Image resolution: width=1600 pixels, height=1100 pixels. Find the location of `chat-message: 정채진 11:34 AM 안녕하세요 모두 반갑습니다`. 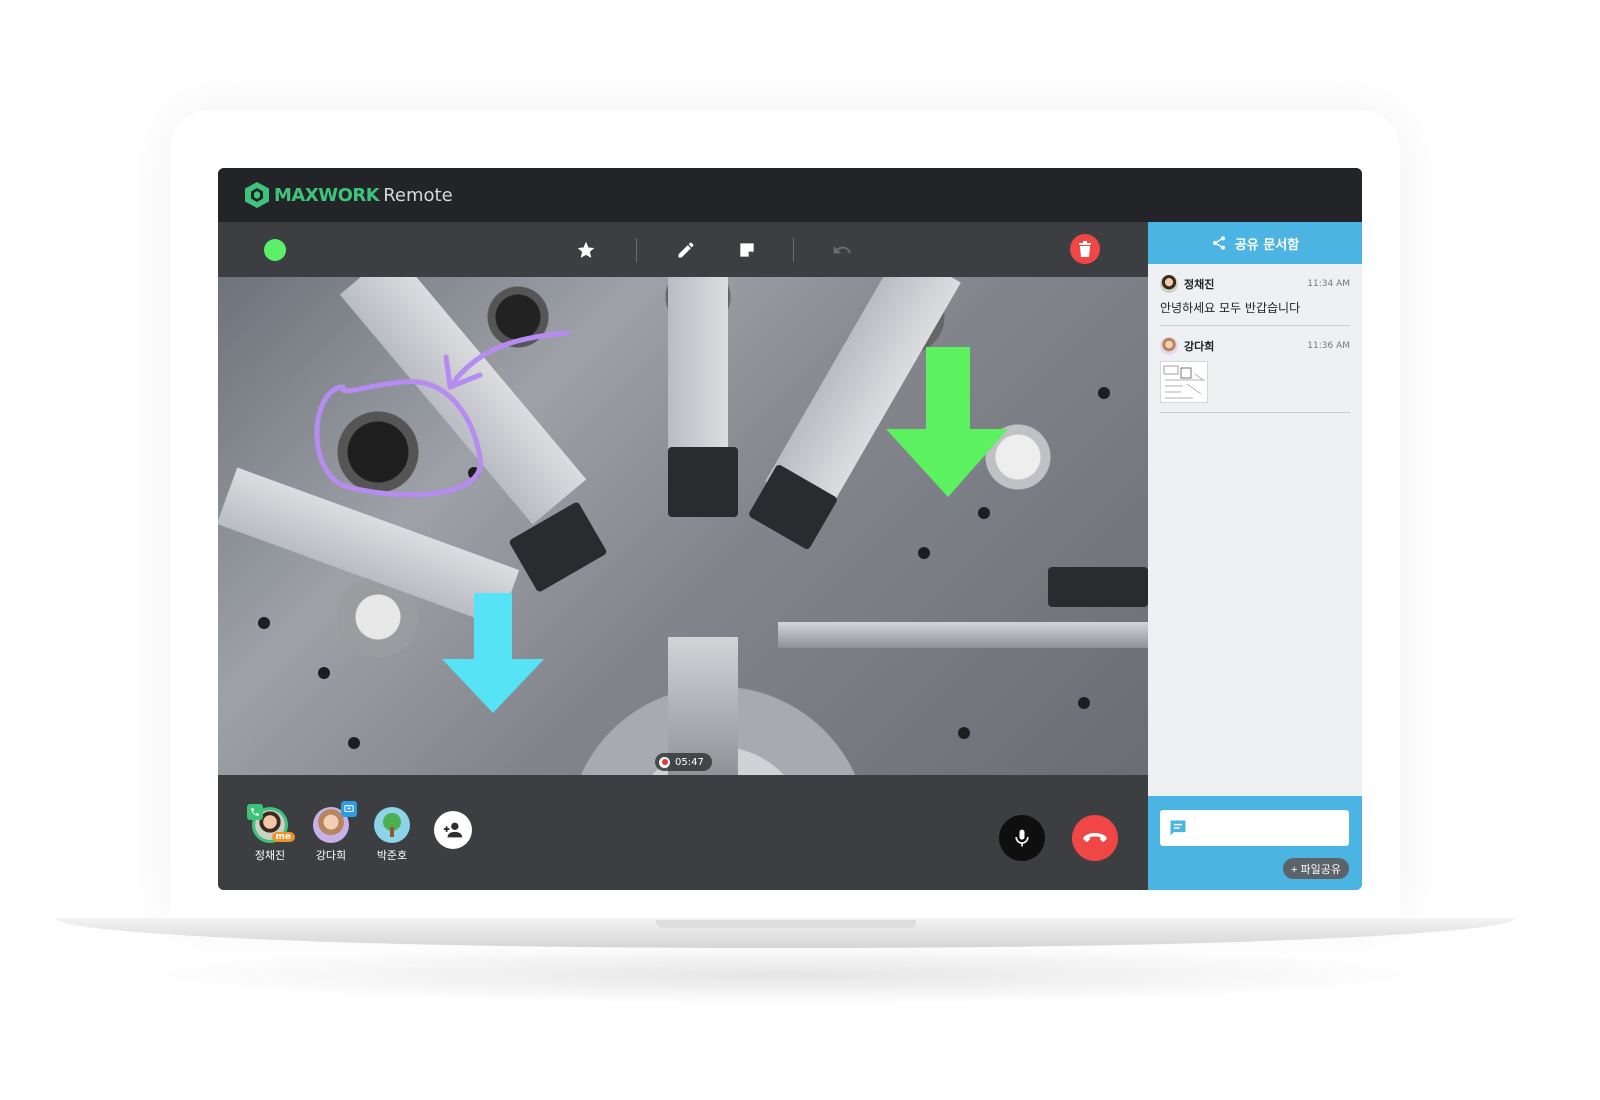

chat-message: 정채진 11:34 AM 안녕하세요 모두 반갑습니다 is located at coordinates (1255, 295).